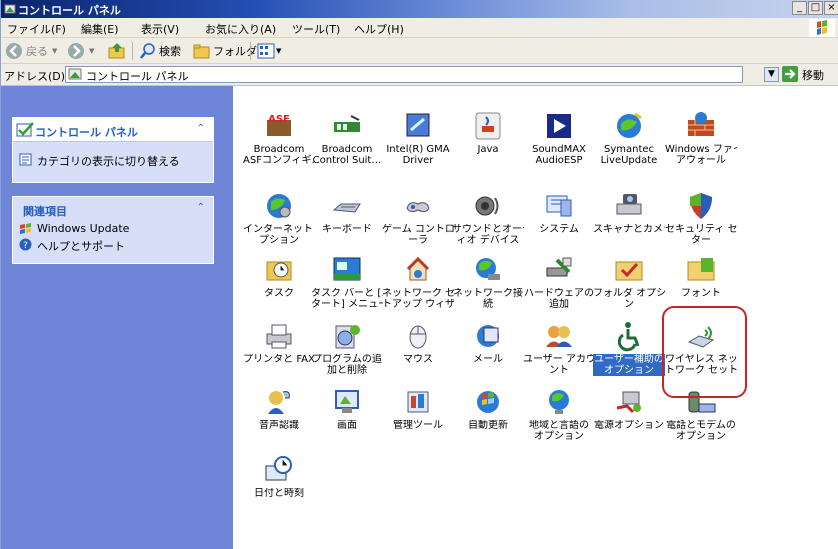  What do you see at coordinates (629, 142) in the screenshot?
I see `cp-item-liveupdate: Symantec LiveUpdate` at bounding box center [629, 142].